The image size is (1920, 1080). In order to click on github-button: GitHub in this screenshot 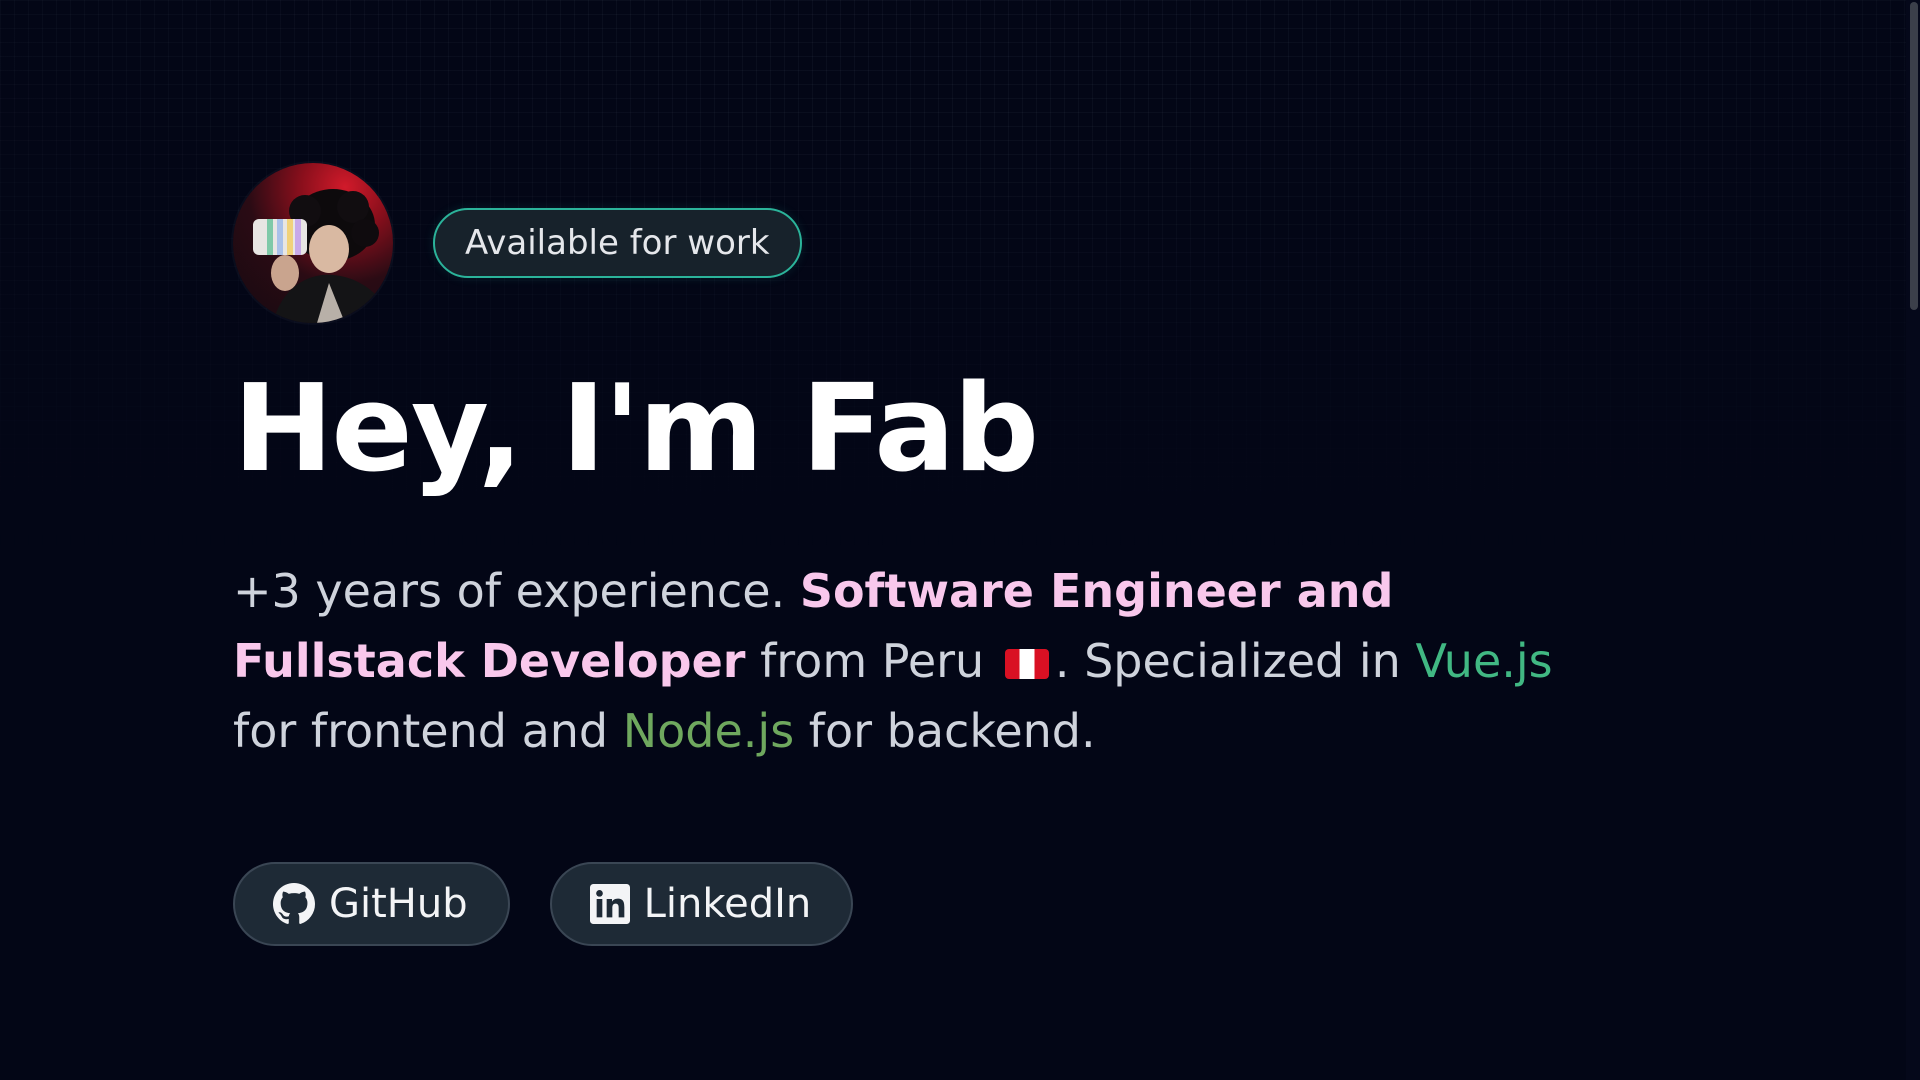, I will do `click(371, 904)`.